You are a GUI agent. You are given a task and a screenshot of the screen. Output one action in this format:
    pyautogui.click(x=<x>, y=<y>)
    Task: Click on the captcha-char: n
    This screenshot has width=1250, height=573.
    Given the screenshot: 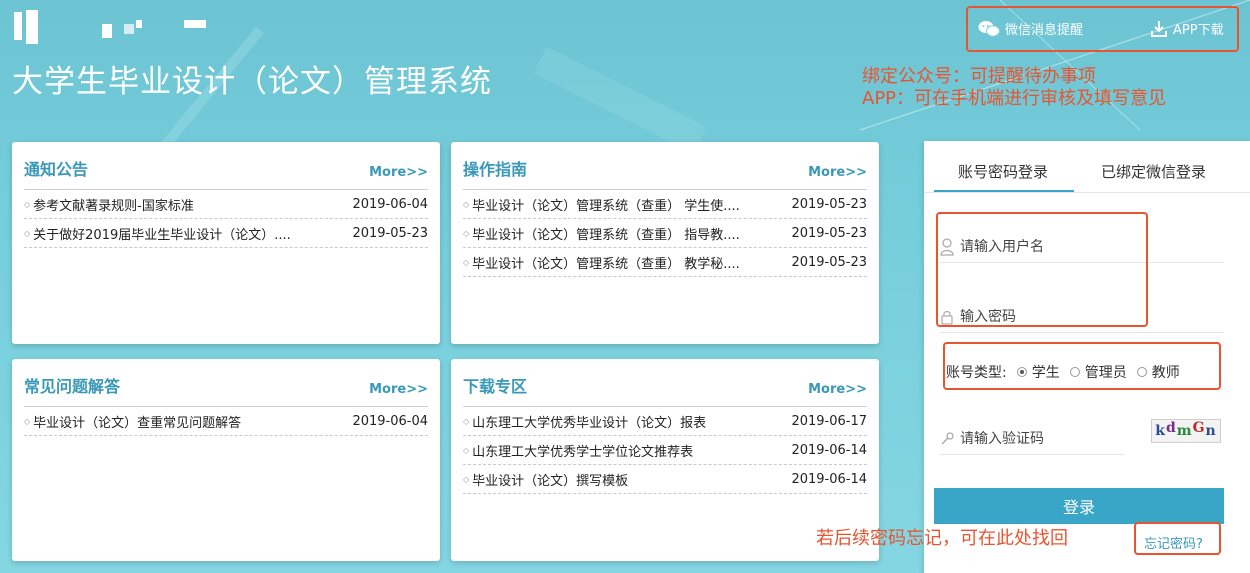 What is the action you would take?
    pyautogui.click(x=1211, y=431)
    